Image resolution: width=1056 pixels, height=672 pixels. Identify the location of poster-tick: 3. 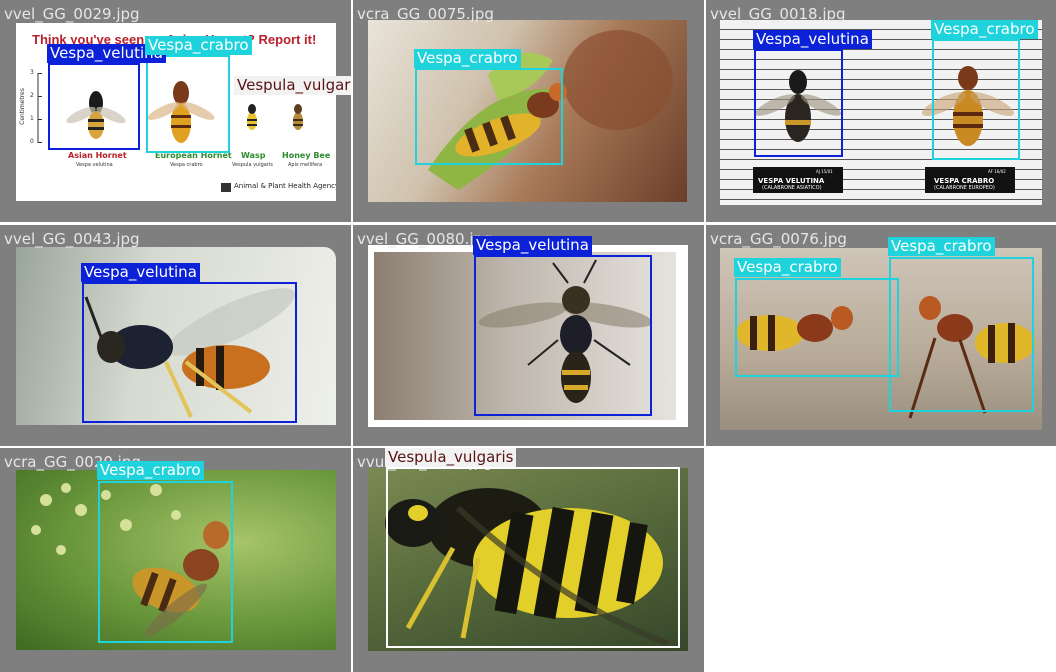
(32, 72).